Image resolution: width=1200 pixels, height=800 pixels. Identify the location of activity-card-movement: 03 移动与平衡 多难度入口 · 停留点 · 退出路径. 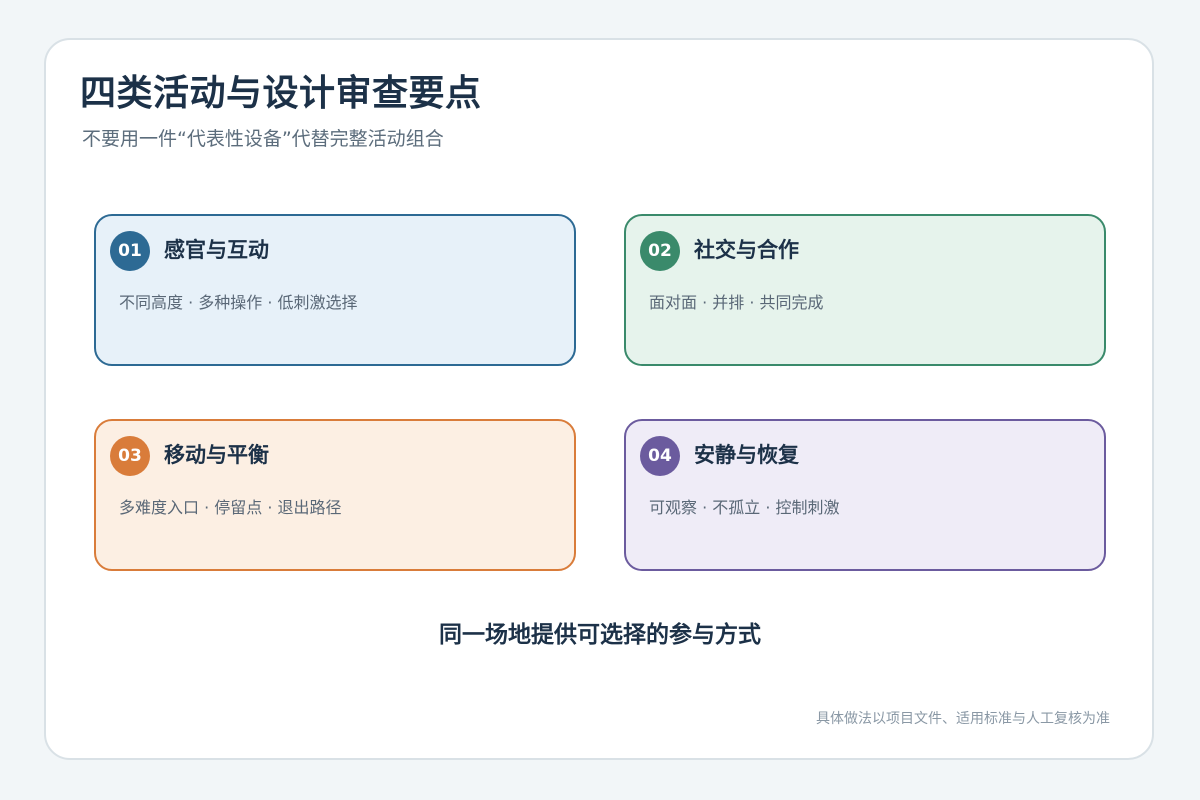
(335, 495).